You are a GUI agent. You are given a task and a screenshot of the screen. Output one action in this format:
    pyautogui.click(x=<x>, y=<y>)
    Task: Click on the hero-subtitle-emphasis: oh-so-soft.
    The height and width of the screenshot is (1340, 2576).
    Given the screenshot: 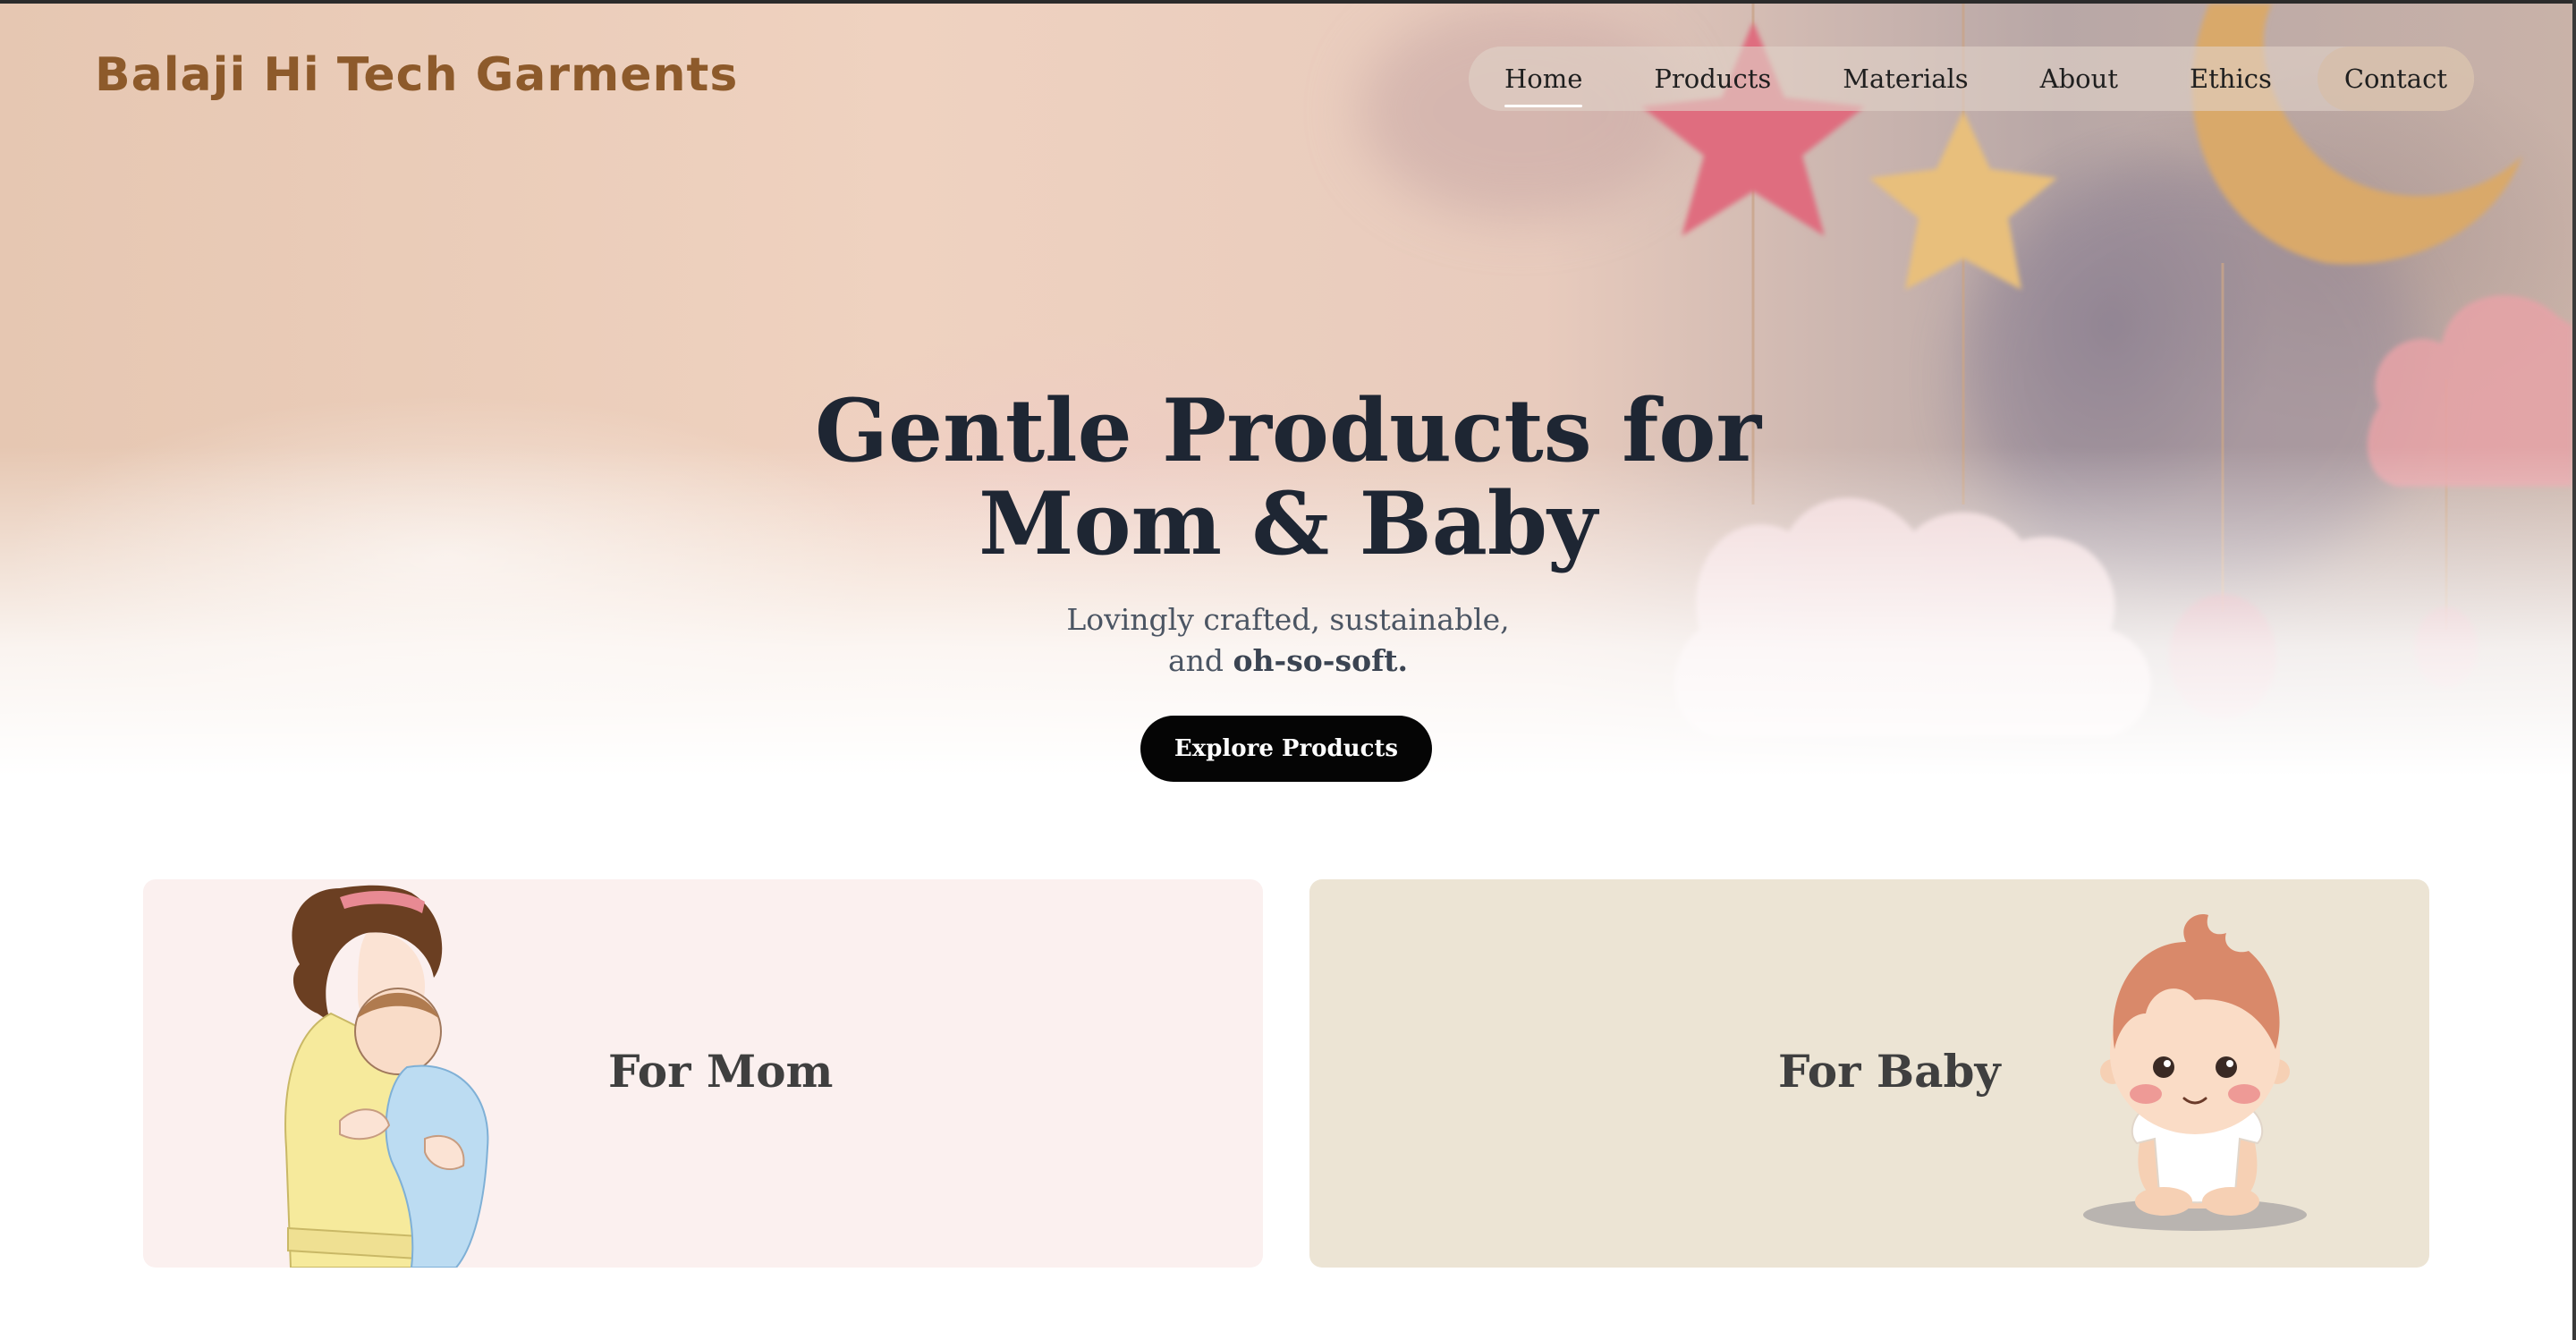 What is the action you would take?
    pyautogui.click(x=1321, y=660)
    